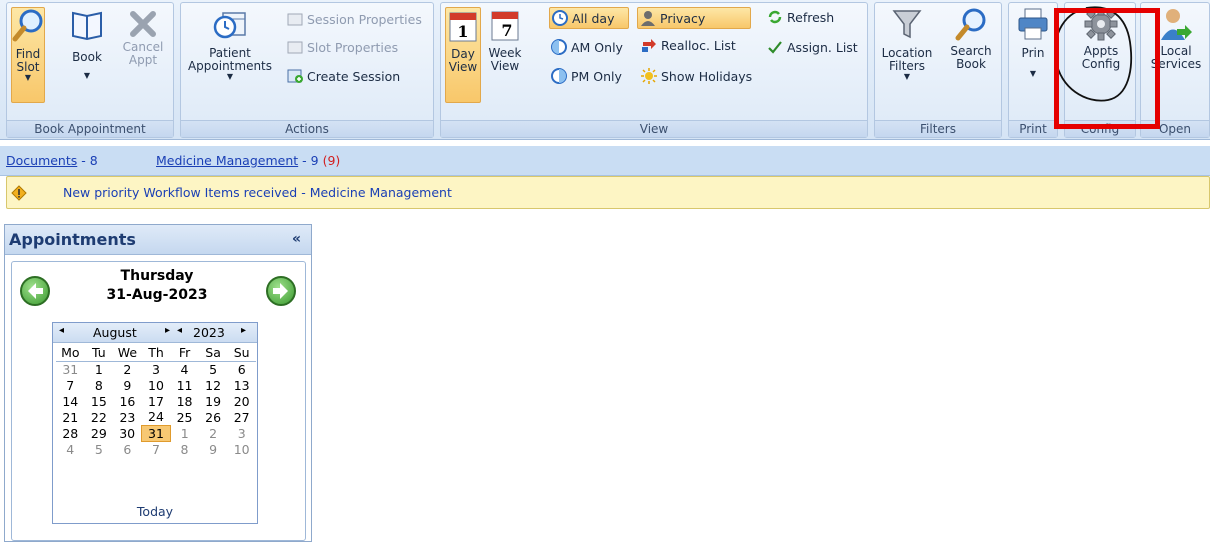 The width and height of the screenshot is (1210, 542). Describe the element at coordinates (156, 417) in the screenshot. I see `calendar-day: 24` at that location.